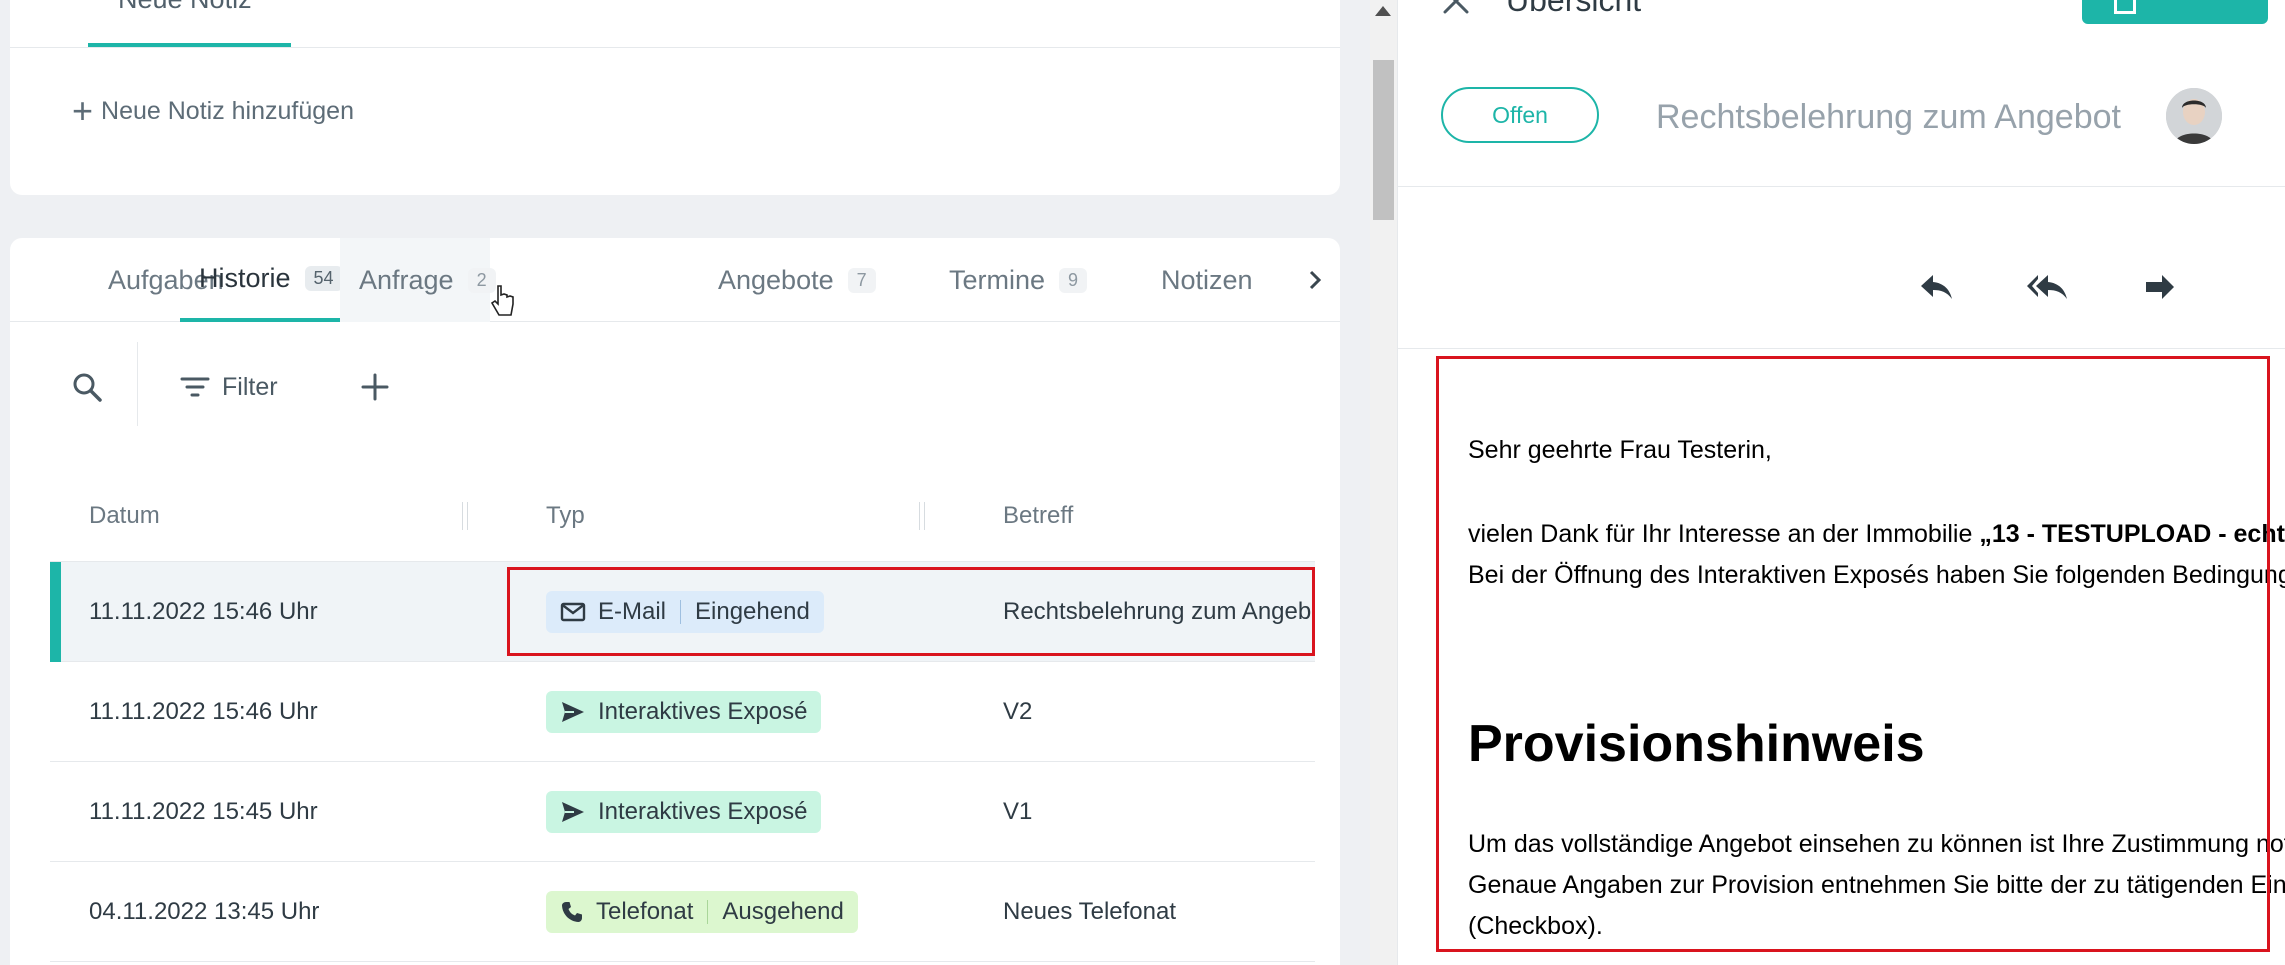 The height and width of the screenshot is (965, 2285). I want to click on close-button, so click(1456, 8).